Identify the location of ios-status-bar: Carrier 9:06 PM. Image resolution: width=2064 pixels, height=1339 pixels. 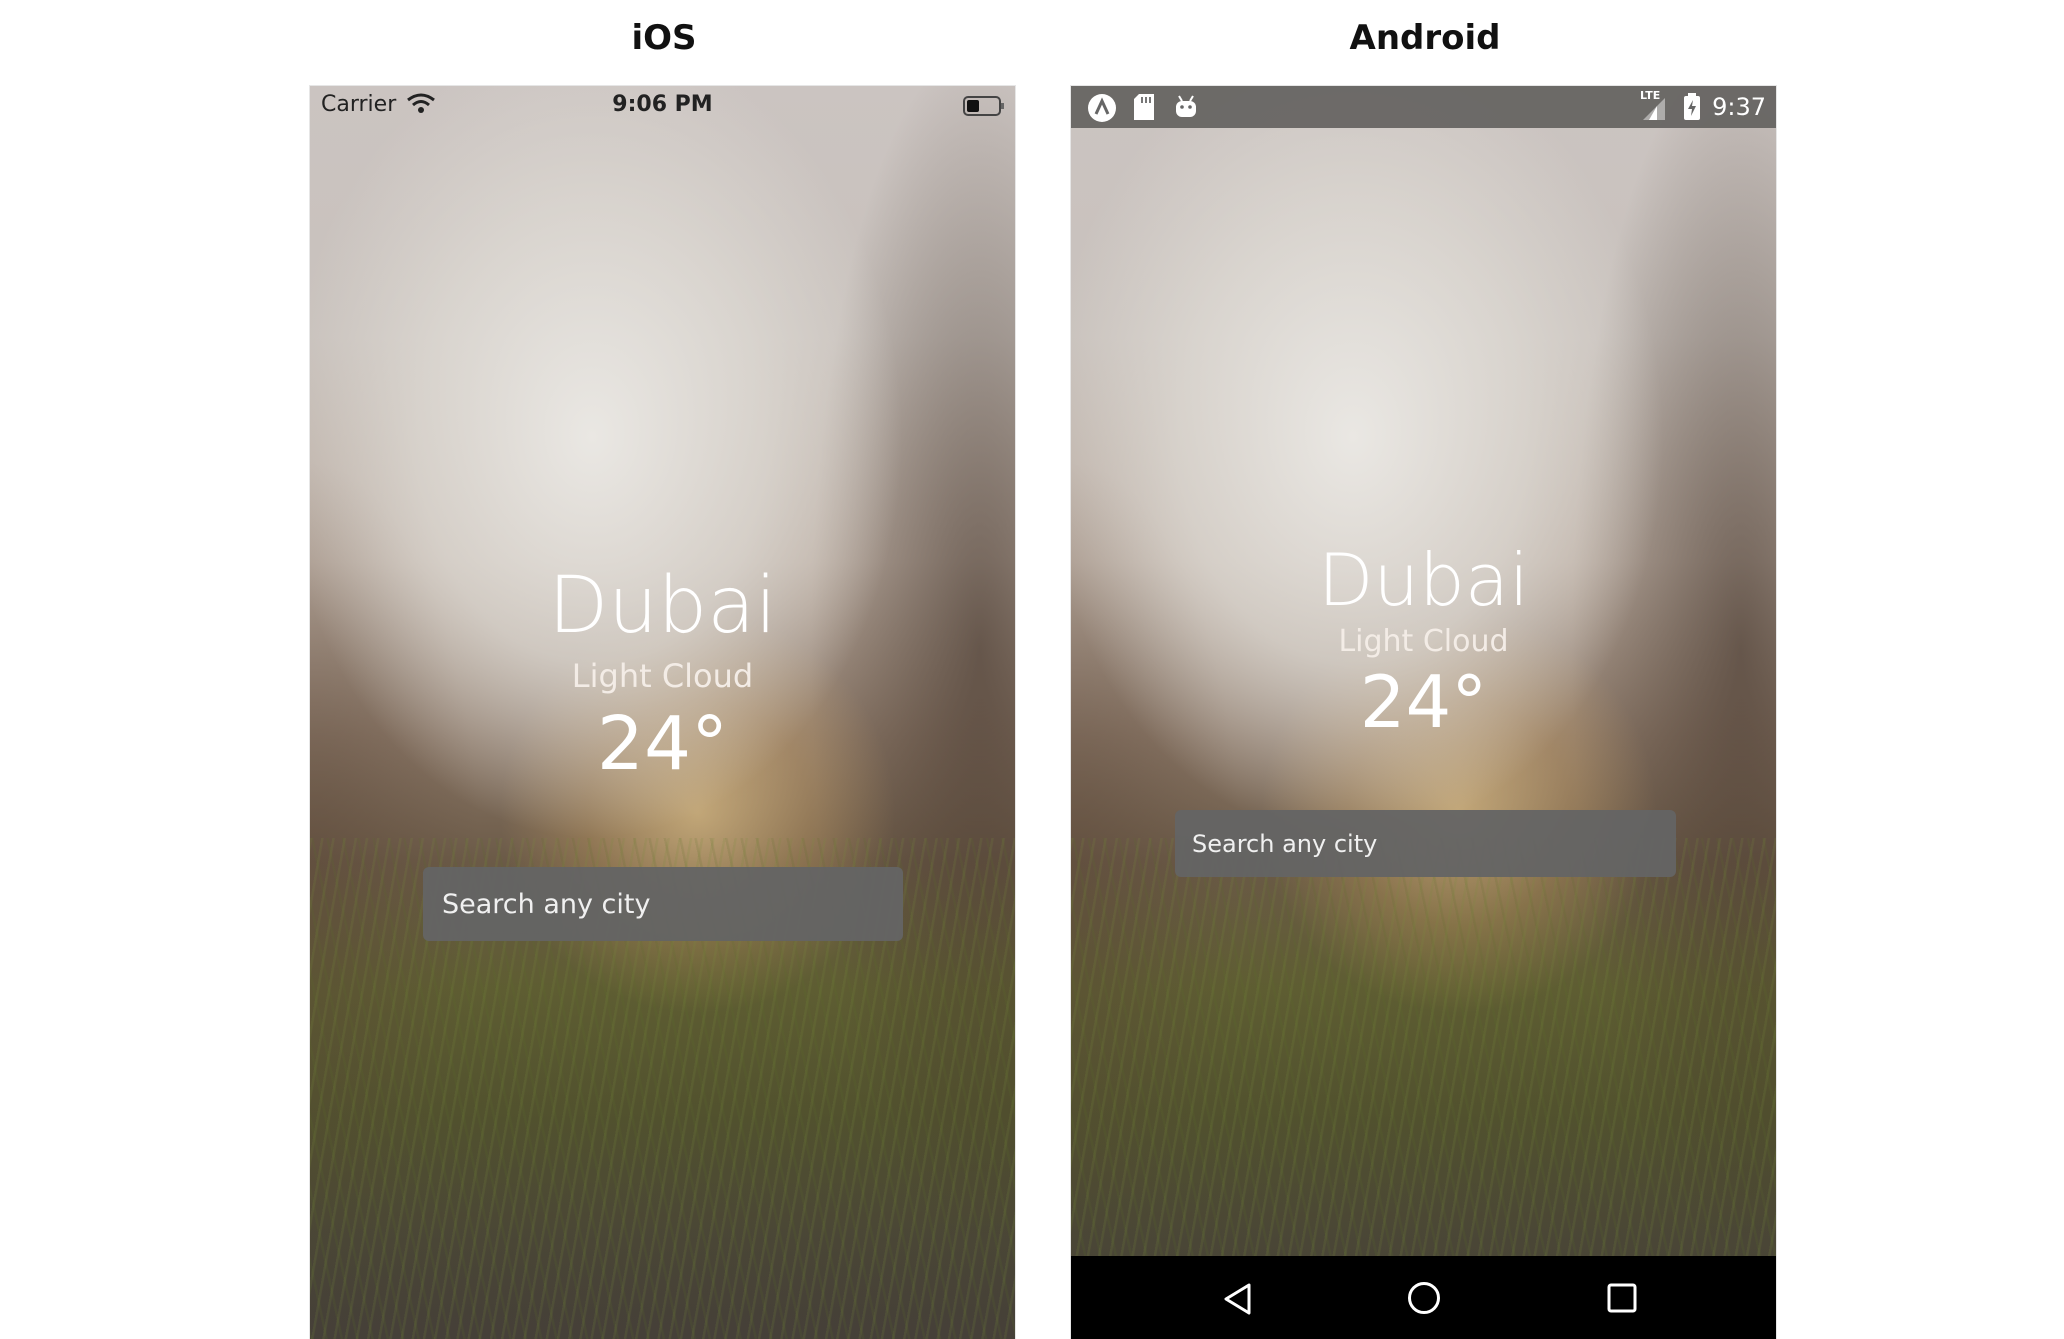
(662, 106).